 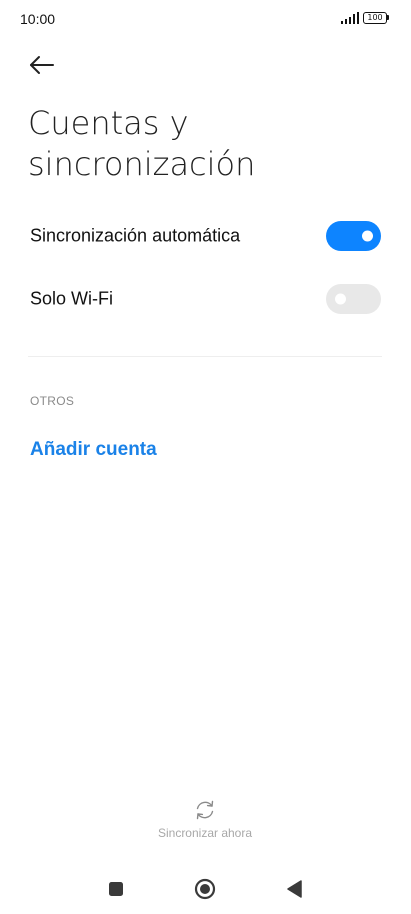 I want to click on navigation-bar, so click(x=205, y=889).